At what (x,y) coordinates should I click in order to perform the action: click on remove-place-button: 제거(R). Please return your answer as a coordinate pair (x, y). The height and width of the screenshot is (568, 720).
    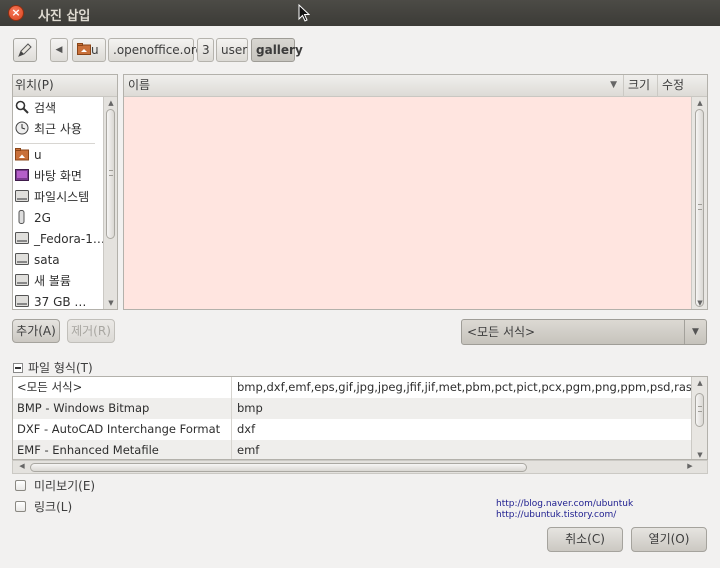
    Looking at the image, I should click on (91, 331).